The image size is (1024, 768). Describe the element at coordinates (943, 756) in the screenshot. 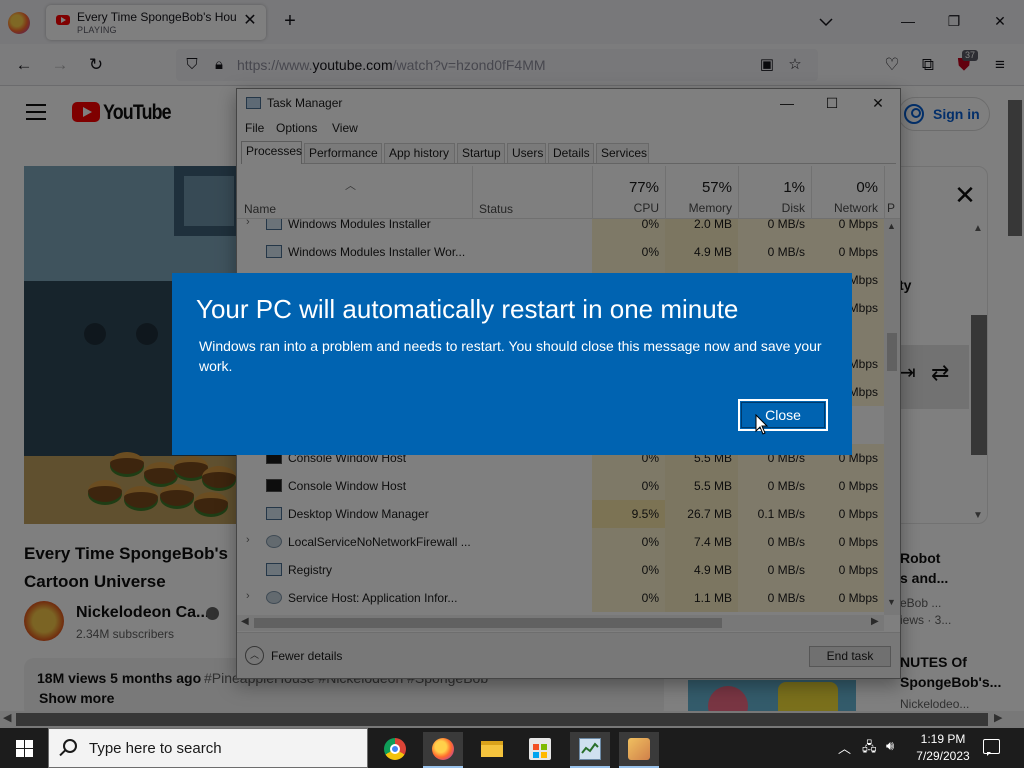

I see `clock-date: 7/29/2023` at that location.